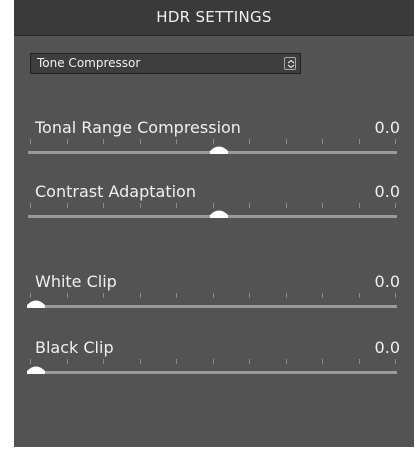  I want to click on slider-label: Black Clip, so click(74, 347).